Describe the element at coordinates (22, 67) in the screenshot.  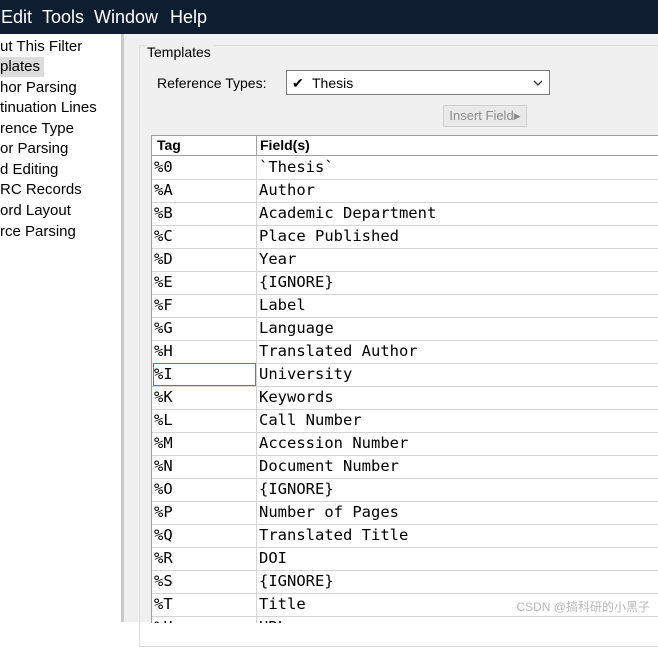
I see `tree-item-templates: plates` at that location.